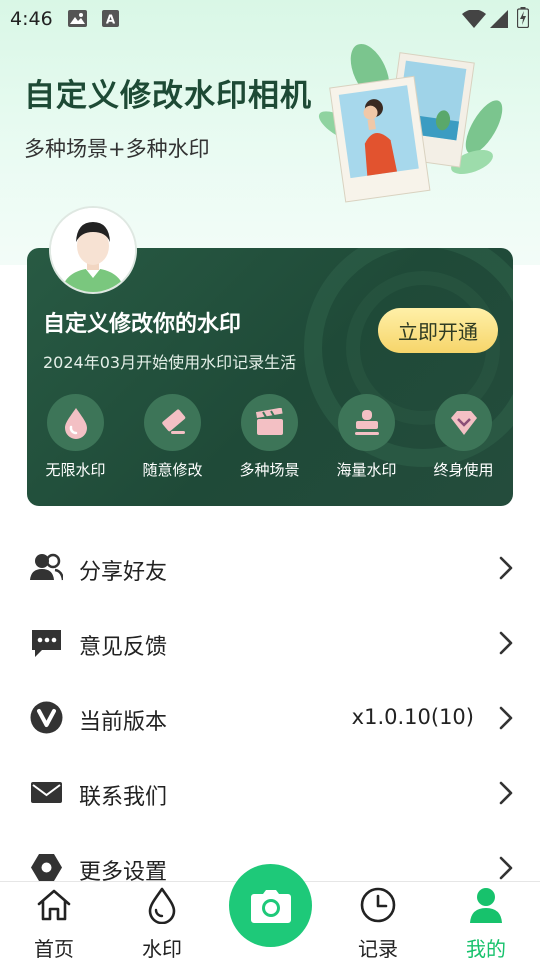  Describe the element at coordinates (77, 18) in the screenshot. I see `gallery-icon` at that location.